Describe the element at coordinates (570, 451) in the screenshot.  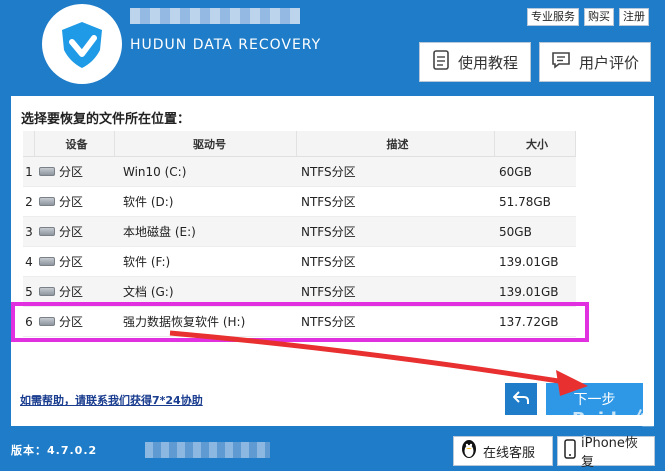
I see `phone-icon` at that location.